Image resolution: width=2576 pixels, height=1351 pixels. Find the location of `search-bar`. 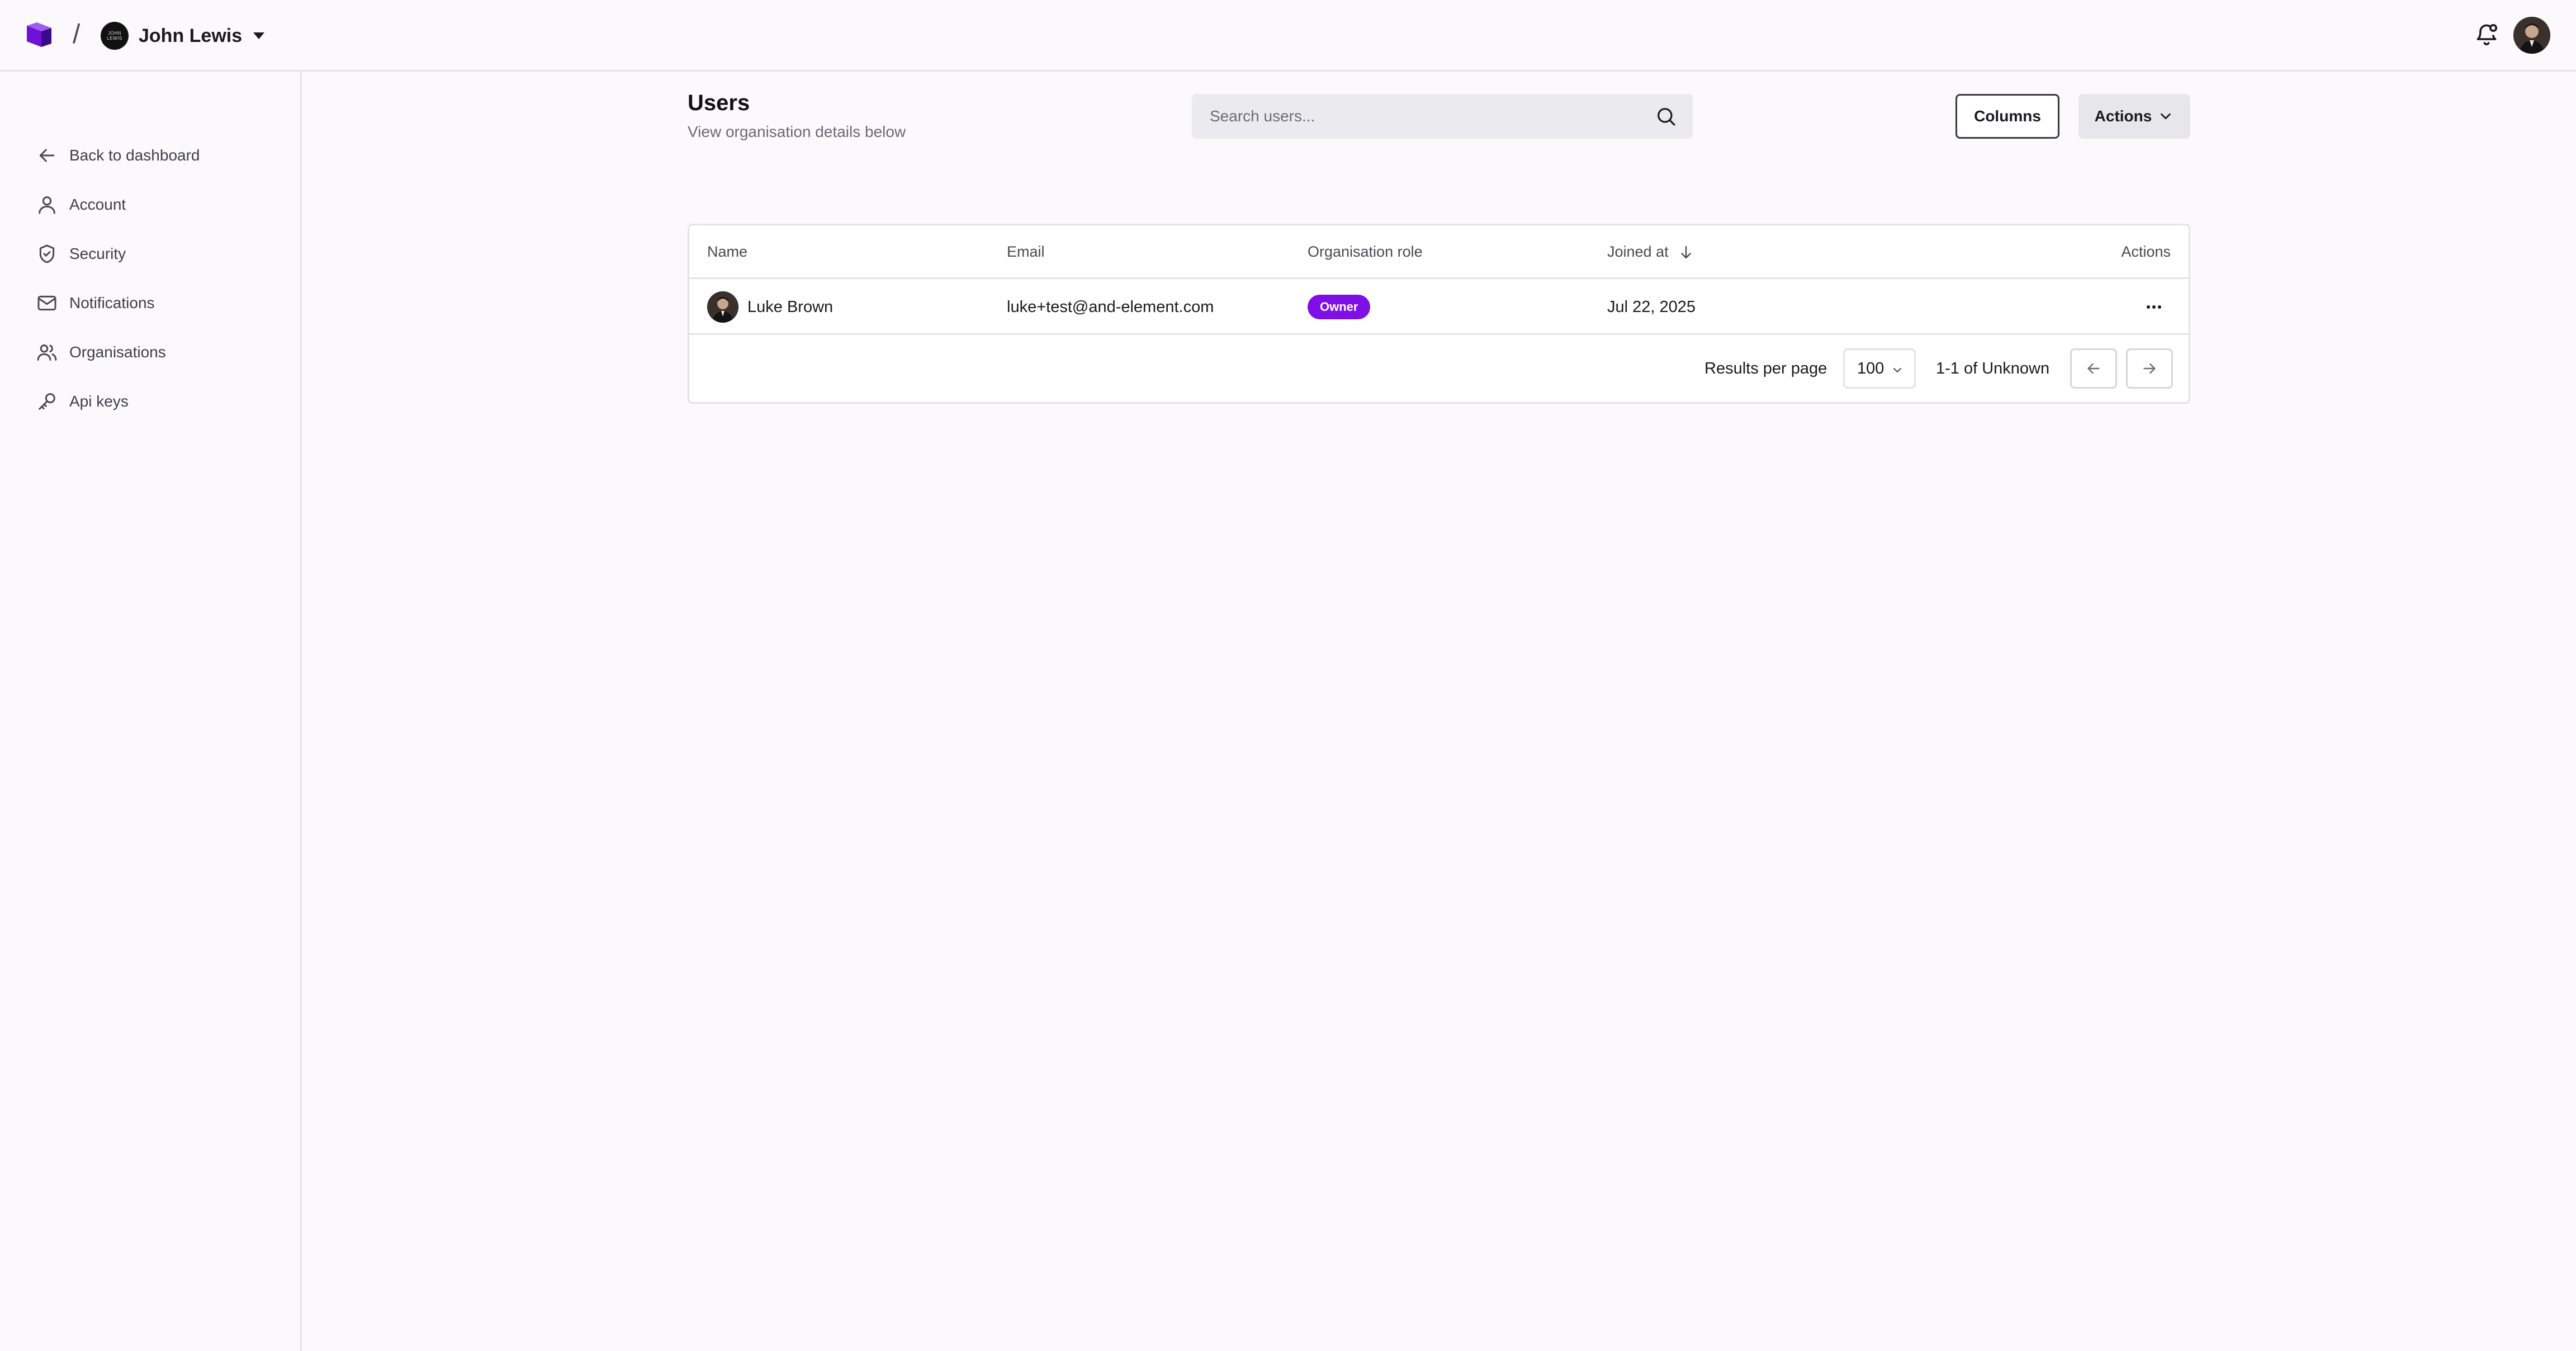

search-bar is located at coordinates (1443, 116).